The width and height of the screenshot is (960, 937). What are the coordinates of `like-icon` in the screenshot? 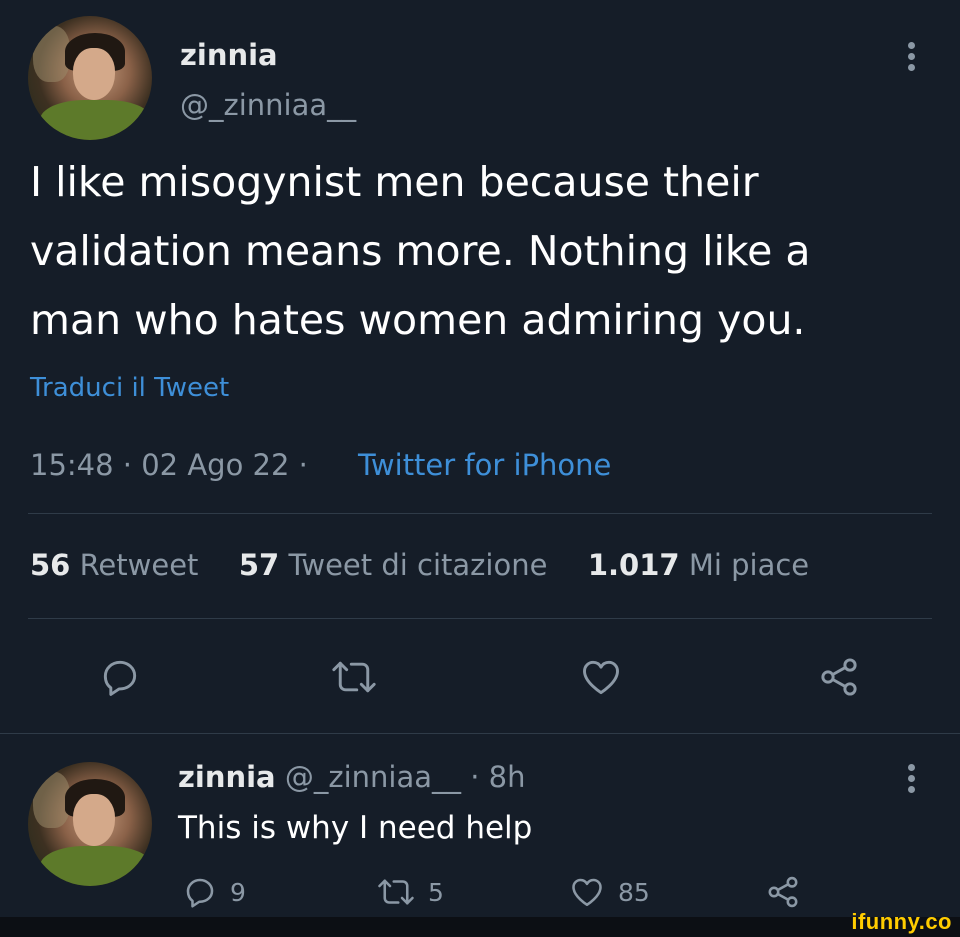 It's located at (601, 677).